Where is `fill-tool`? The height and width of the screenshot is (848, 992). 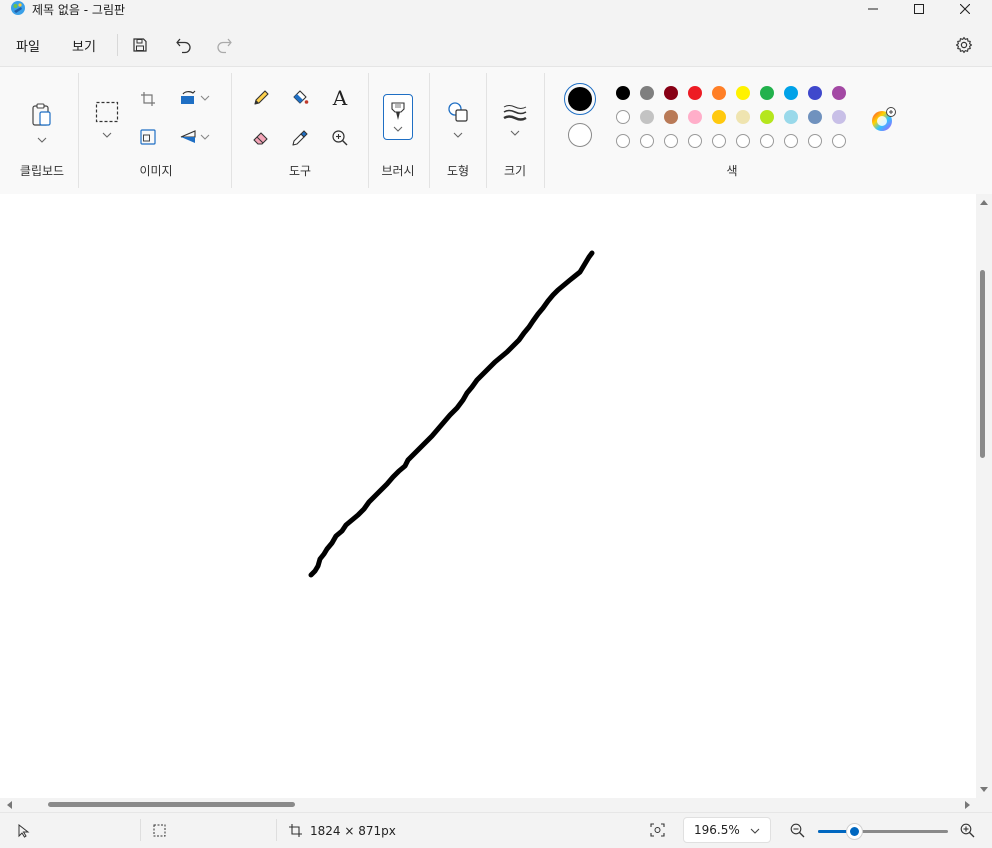
fill-tool is located at coordinates (300, 98).